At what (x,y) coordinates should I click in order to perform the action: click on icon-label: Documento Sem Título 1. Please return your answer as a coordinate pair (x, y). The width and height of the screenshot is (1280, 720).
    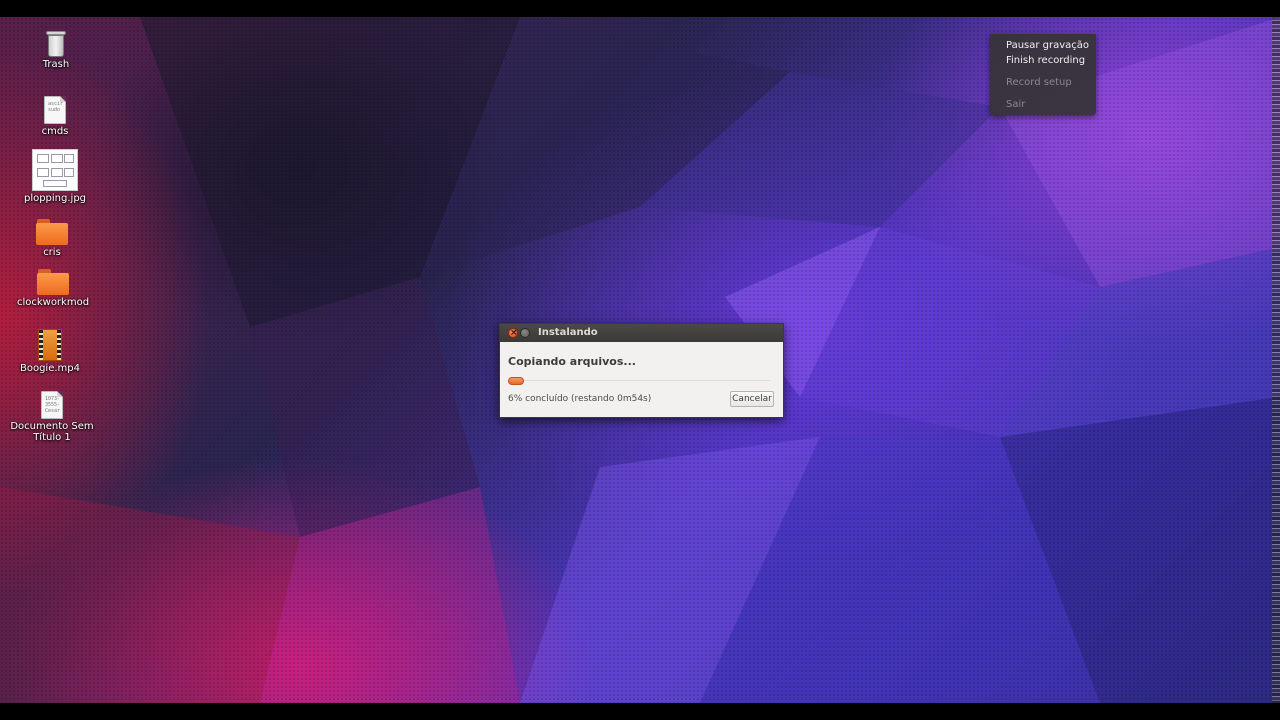
    Looking at the image, I should click on (52, 432).